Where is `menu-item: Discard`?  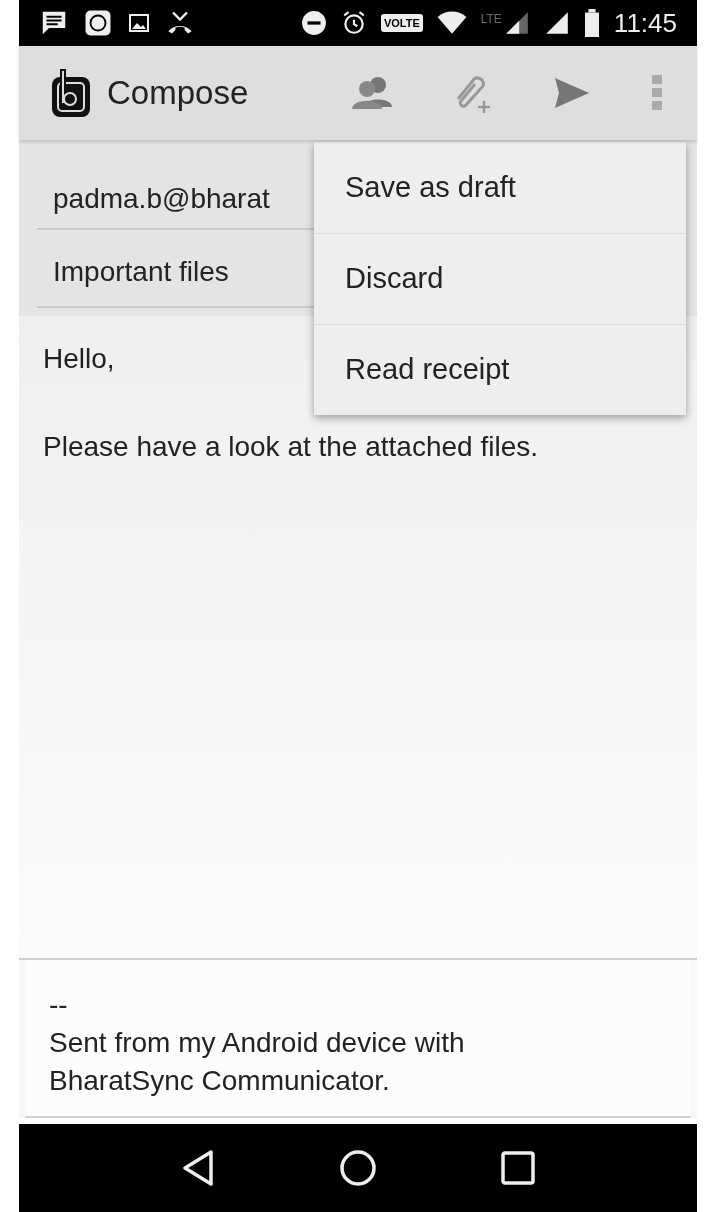 menu-item: Discard is located at coordinates (500, 278).